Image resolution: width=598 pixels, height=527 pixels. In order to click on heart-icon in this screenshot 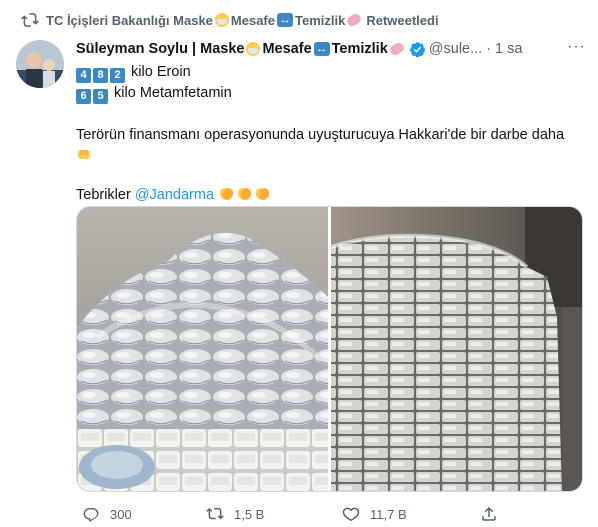, I will do `click(351, 514)`.